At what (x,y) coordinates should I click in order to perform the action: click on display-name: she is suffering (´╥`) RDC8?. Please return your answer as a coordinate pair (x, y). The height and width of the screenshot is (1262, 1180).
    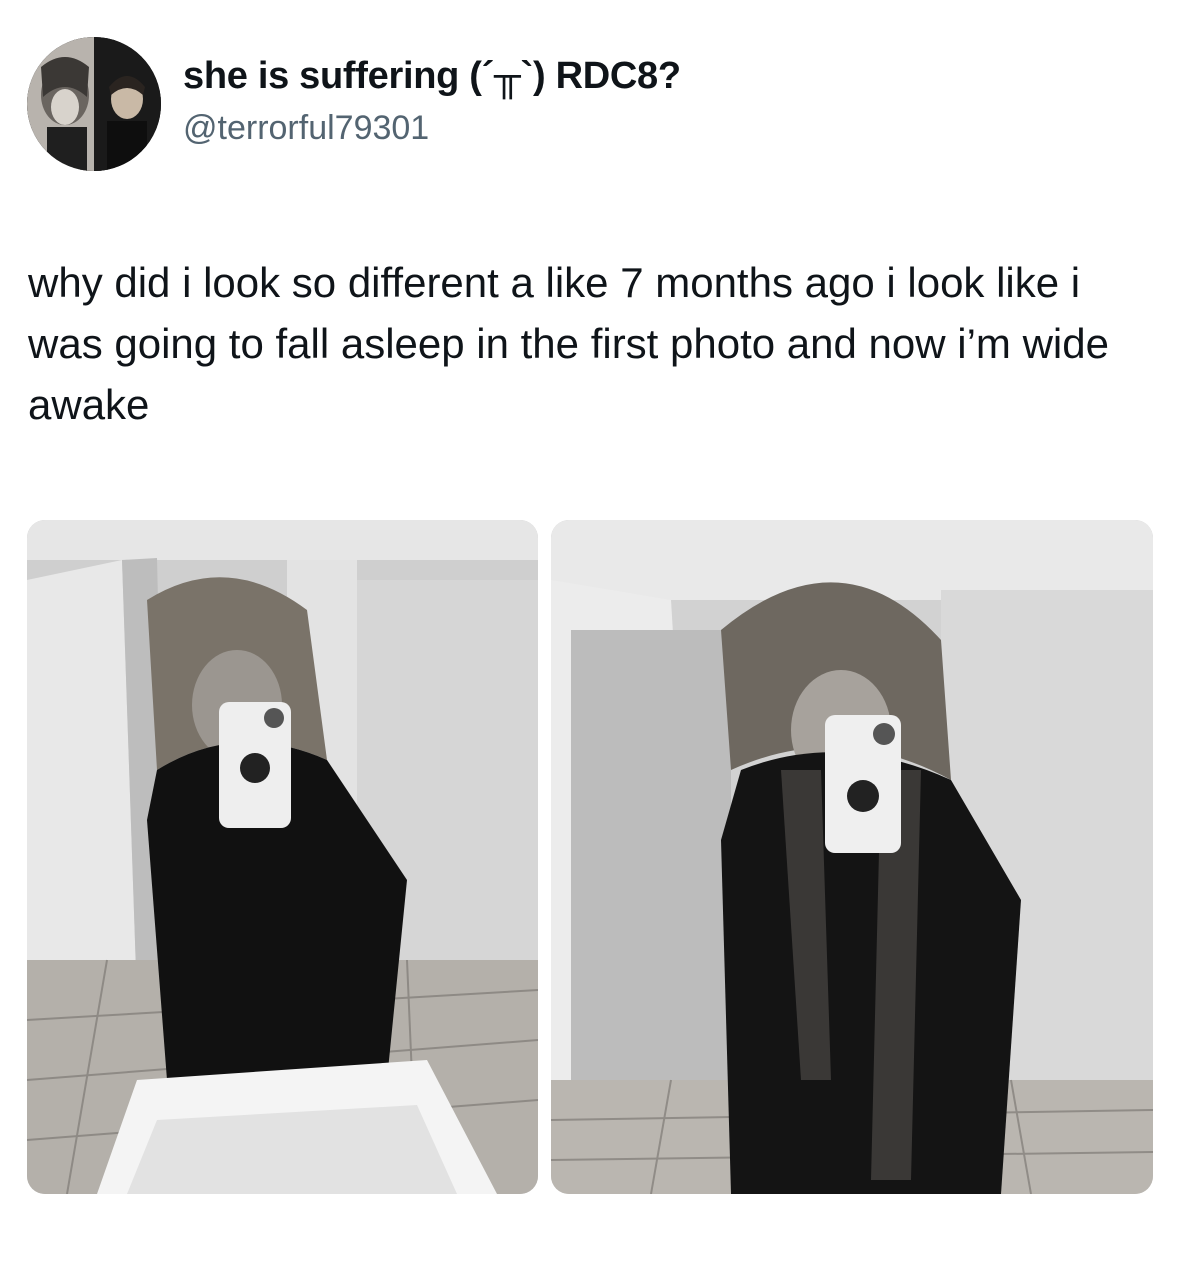
    Looking at the image, I should click on (432, 76).